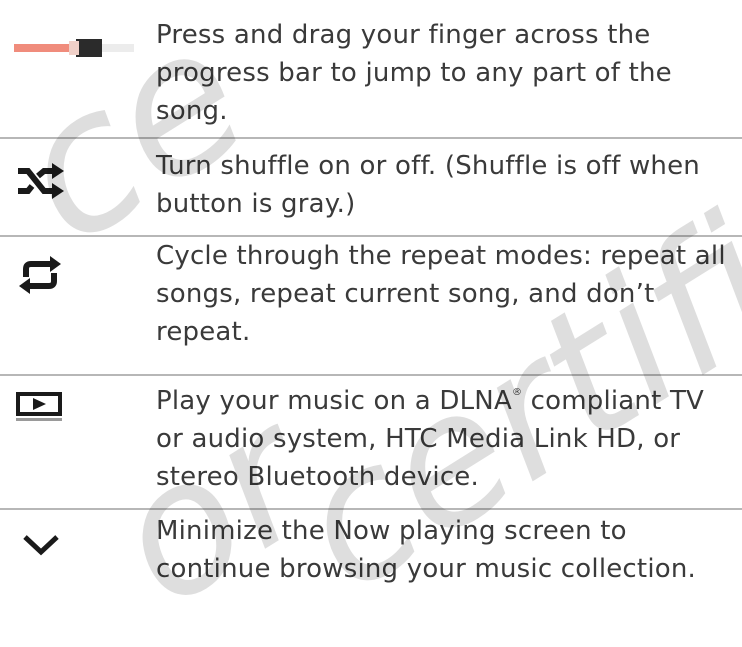 The height and width of the screenshot is (647, 742). I want to click on play-to-line-1: Play your music on a DLNA® compliant TV, so click(449, 397).